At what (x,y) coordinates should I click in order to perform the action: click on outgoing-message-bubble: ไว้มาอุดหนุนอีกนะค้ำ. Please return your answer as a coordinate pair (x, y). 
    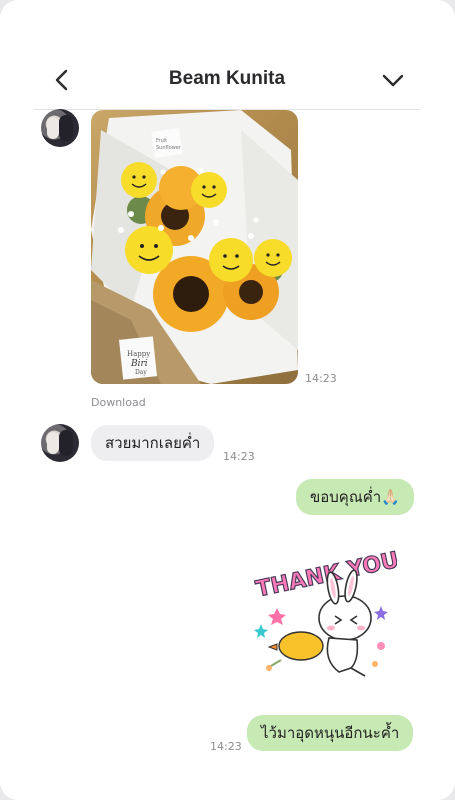
    Looking at the image, I should click on (330, 733).